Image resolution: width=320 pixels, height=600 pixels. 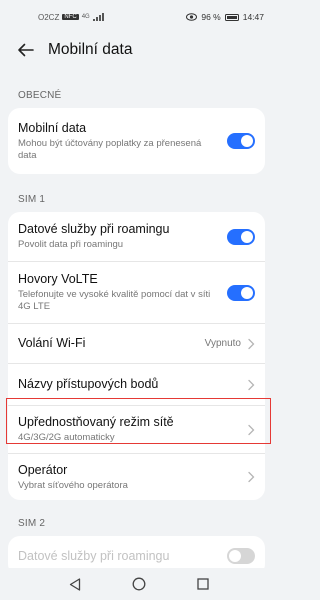 I want to click on navigation-bar, so click(x=138, y=584).